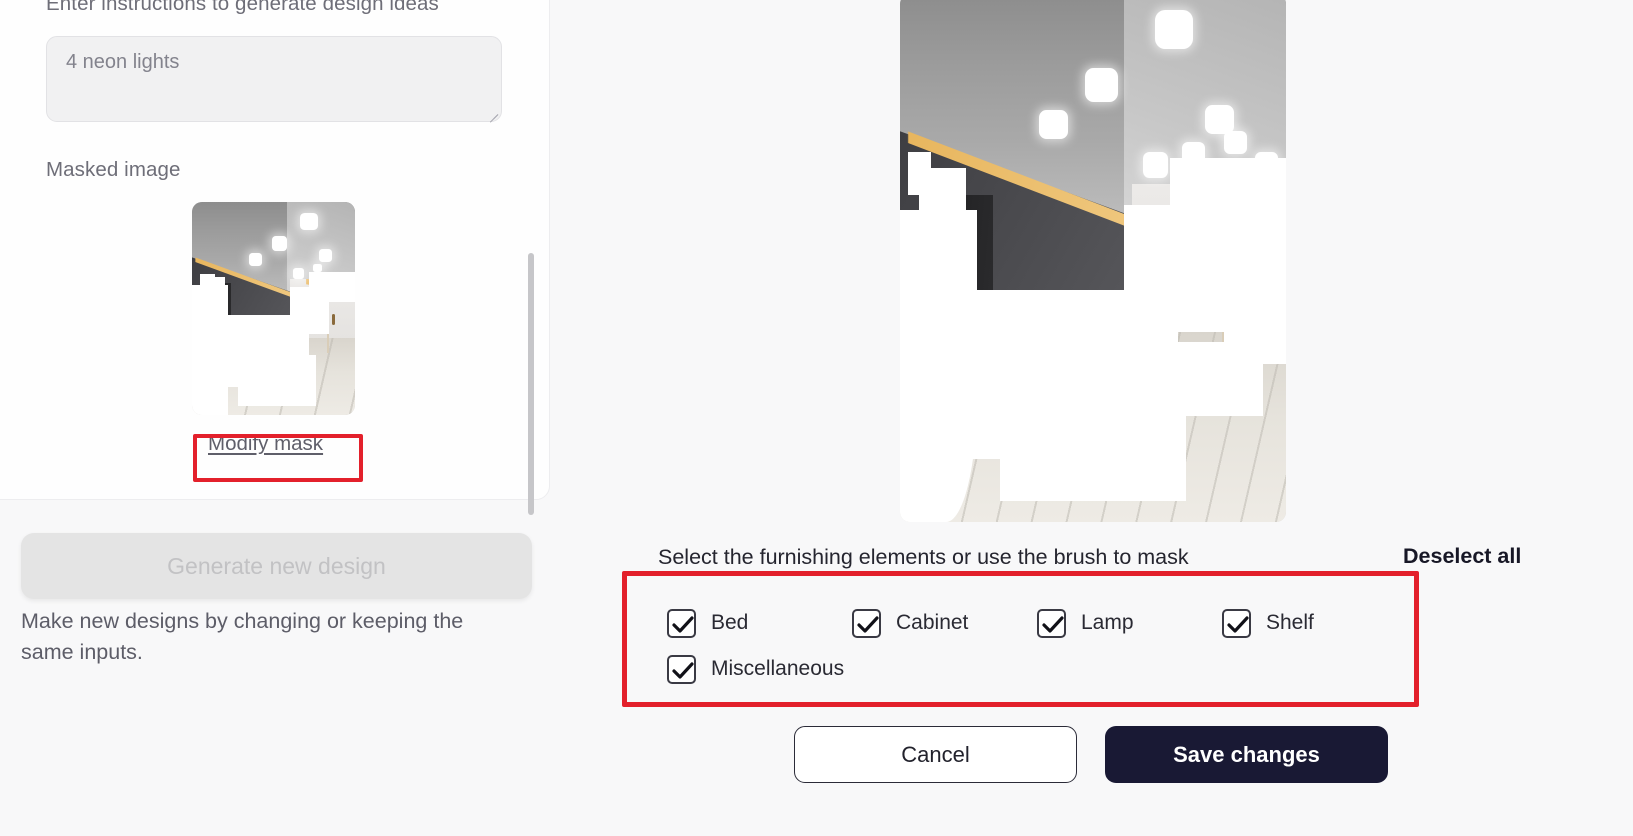  Describe the element at coordinates (265, 443) in the screenshot. I see `modify-mask-link: Modify mask` at that location.